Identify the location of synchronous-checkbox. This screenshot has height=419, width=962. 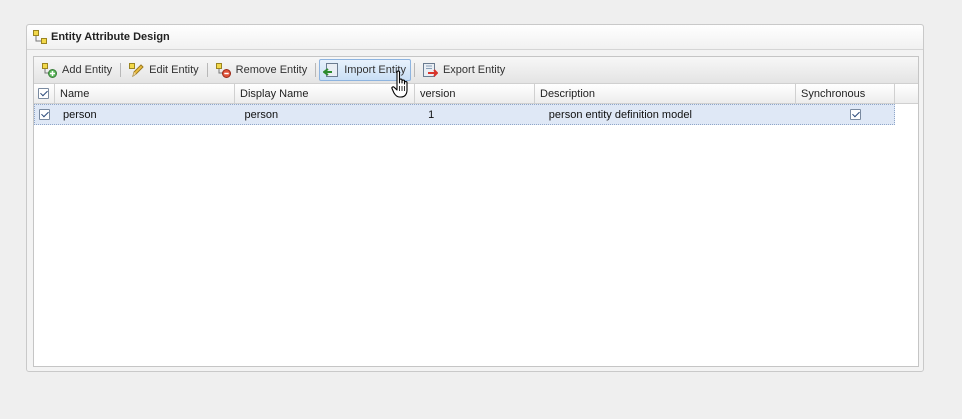
(855, 114).